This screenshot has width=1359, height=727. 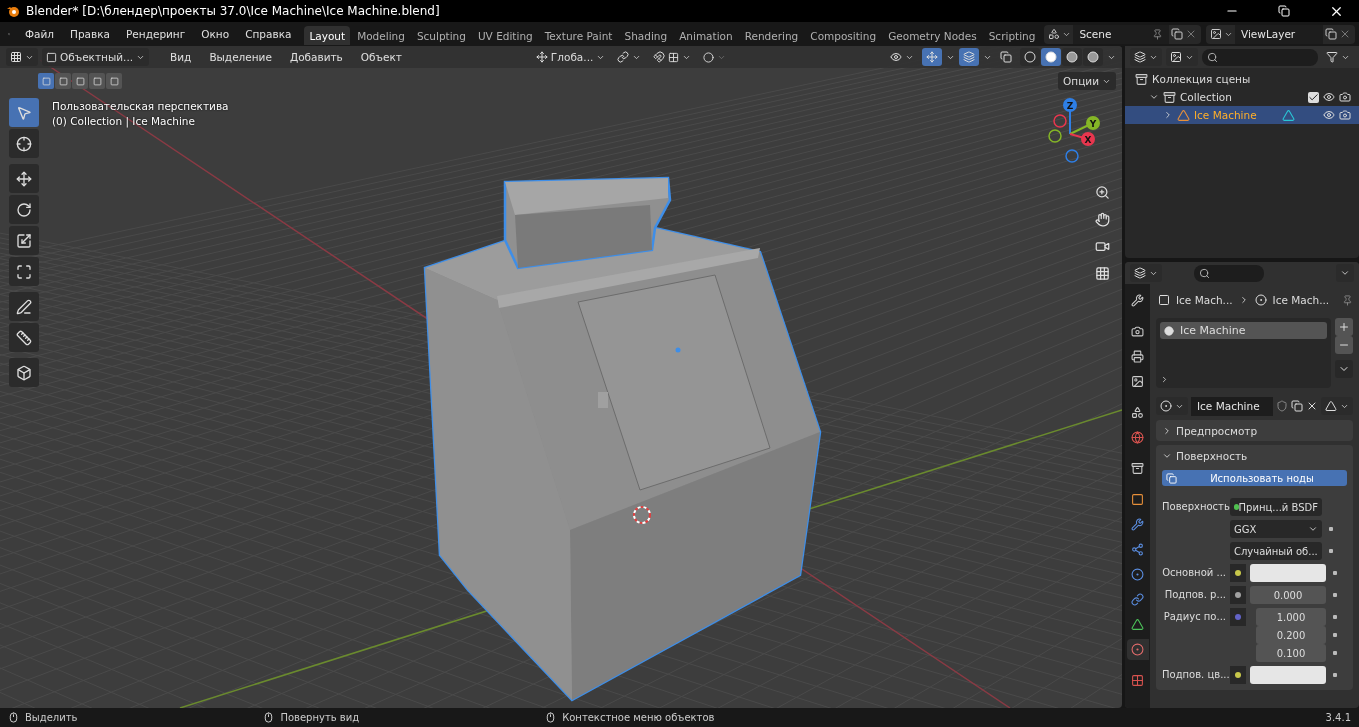 What do you see at coordinates (1070, 105) in the screenshot?
I see `axis-label: Z` at bounding box center [1070, 105].